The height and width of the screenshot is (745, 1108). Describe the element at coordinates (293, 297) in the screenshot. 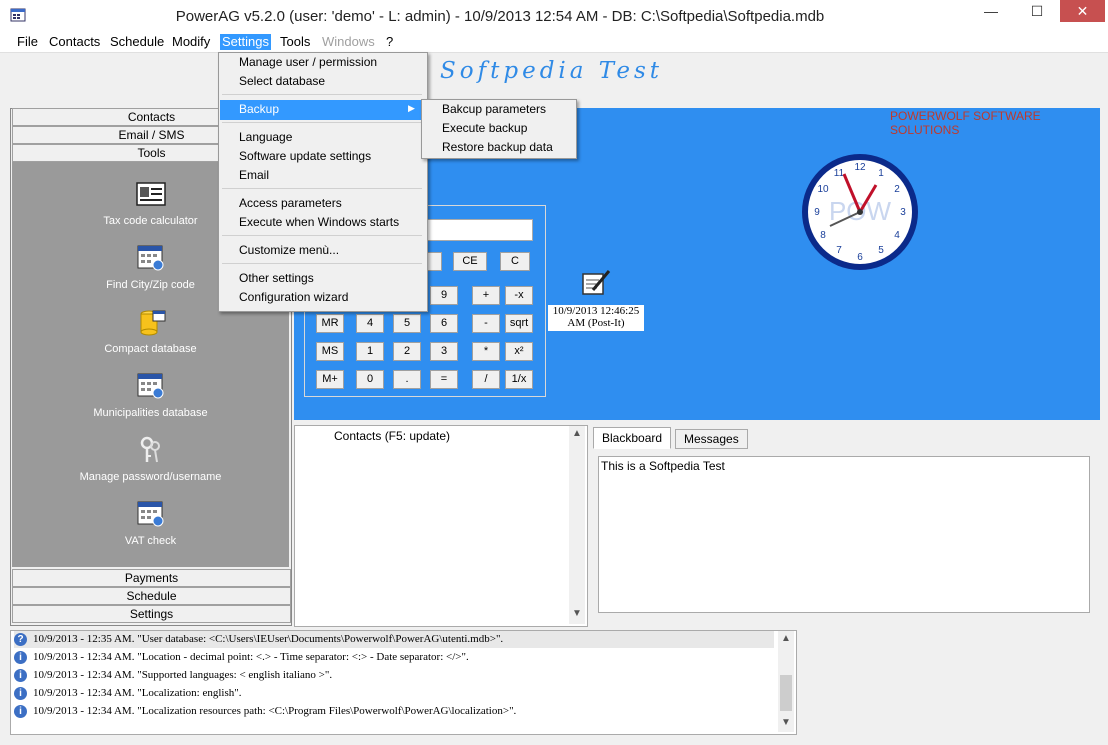

I see `menu-item-configuration-wizard: Configuration wizard` at that location.